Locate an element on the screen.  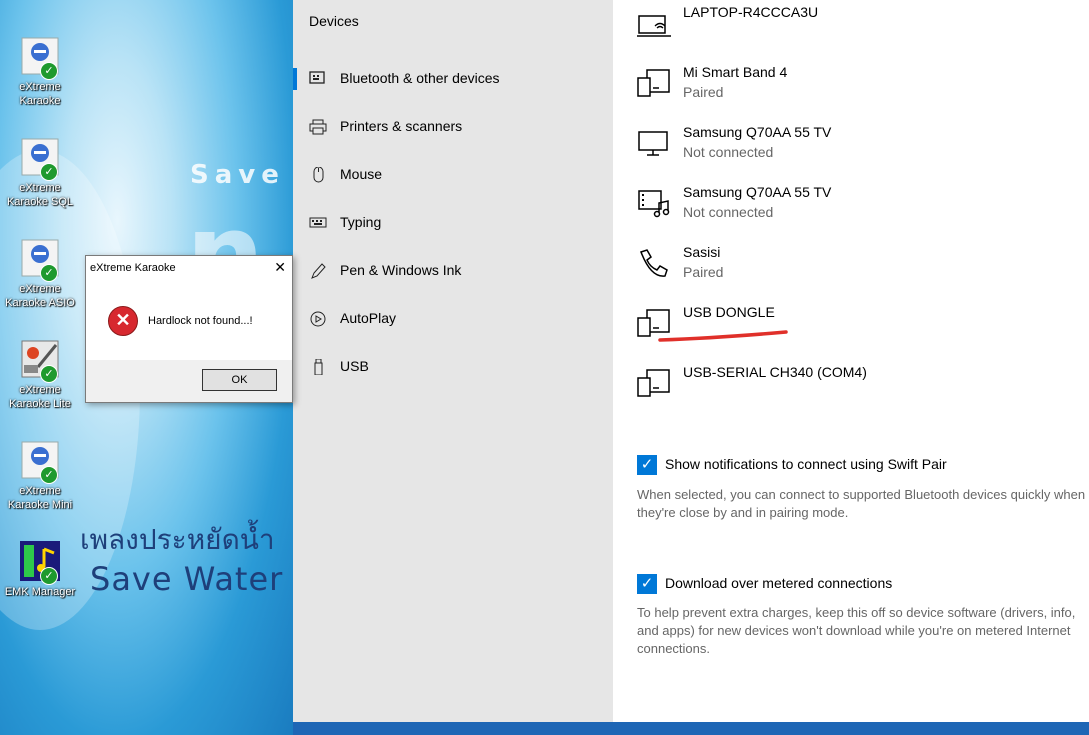
wallpaper-thai-text: เพลงประหยัดน้ำ is located at coordinates (177, 539).